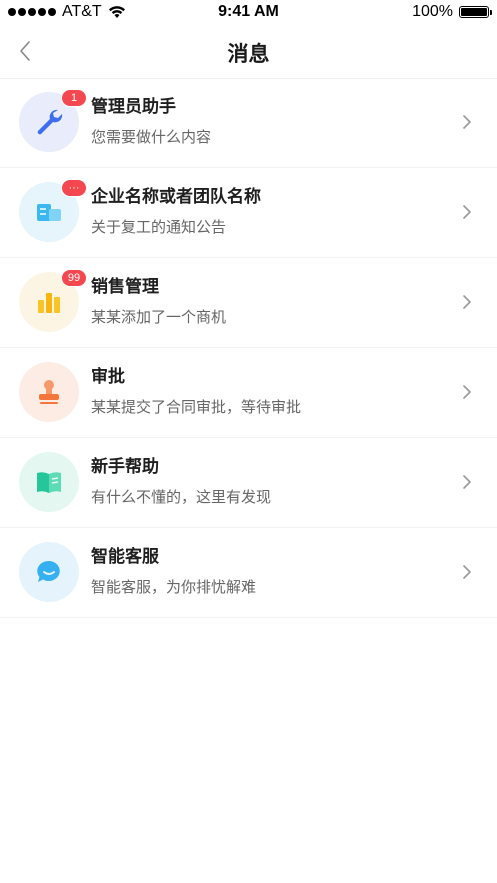 The width and height of the screenshot is (497, 883). I want to click on list-item-sales-management: 99 销售管理 某某添加了一个商机, so click(248, 303).